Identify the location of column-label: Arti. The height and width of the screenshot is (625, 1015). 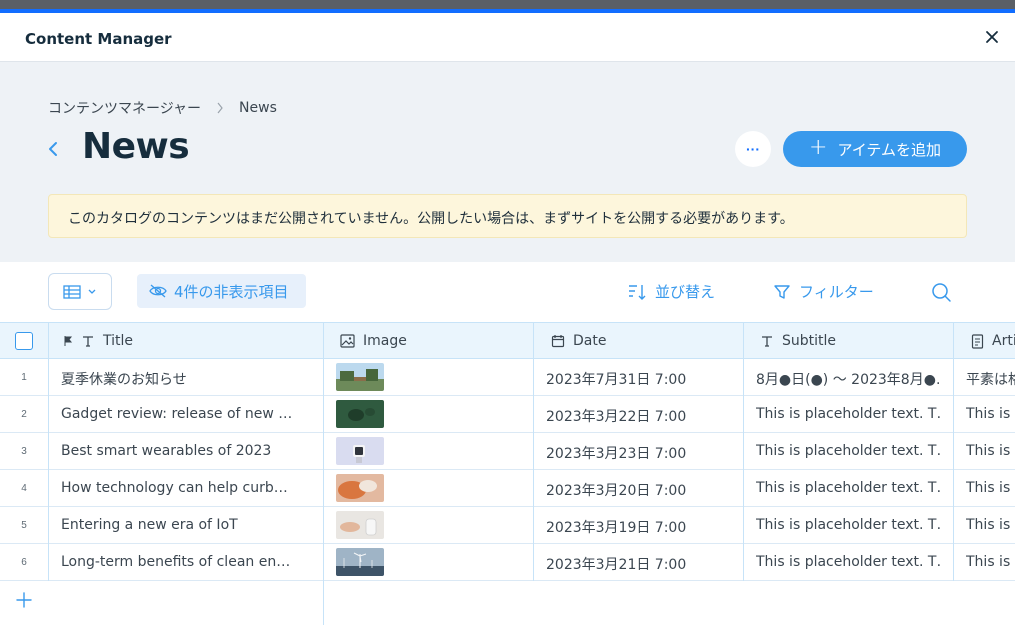
(1003, 341).